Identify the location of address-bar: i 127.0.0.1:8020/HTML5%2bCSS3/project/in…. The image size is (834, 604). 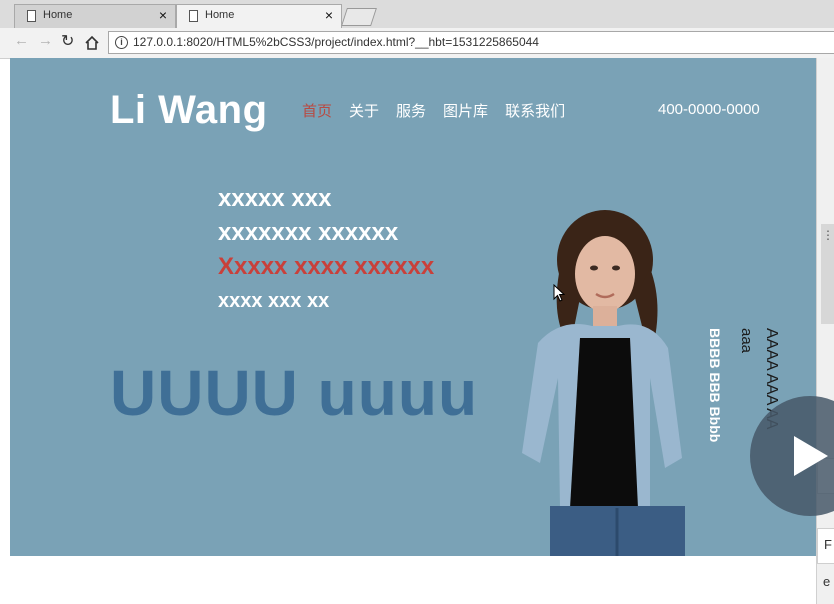
(471, 42).